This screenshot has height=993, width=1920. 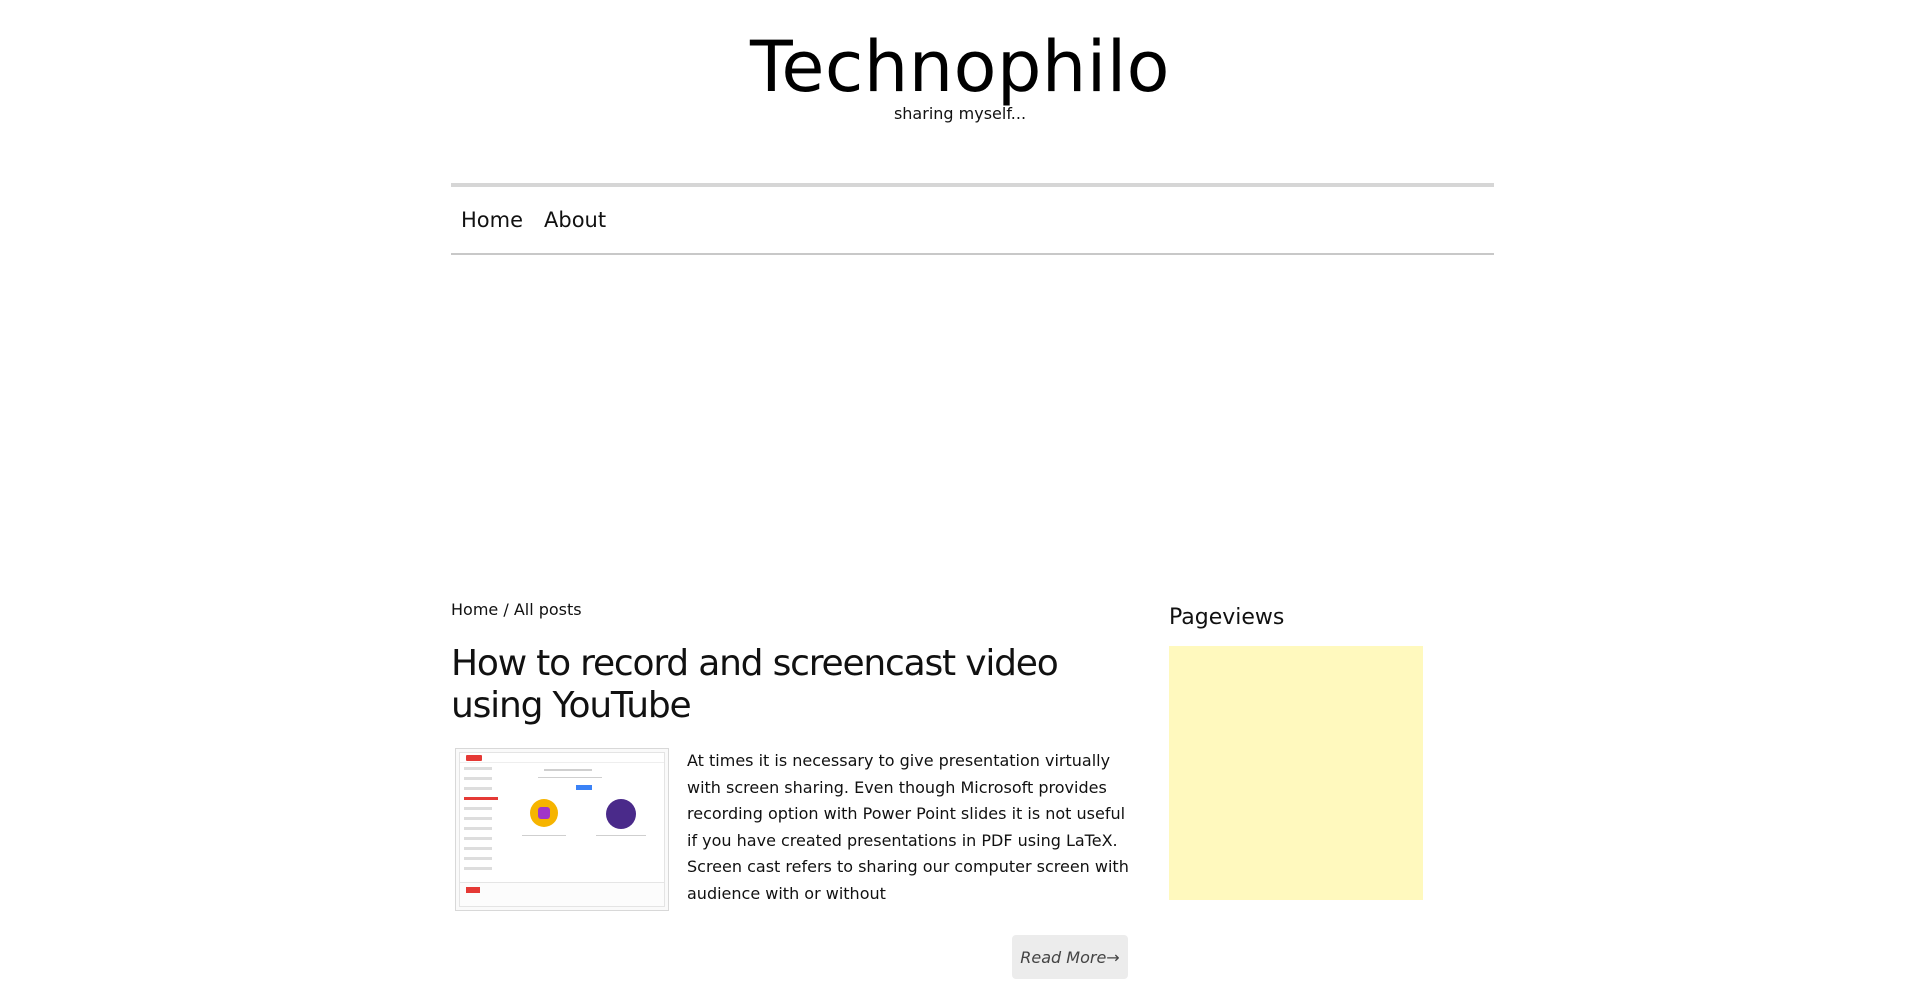 I want to click on breadcrumb-current: All posts, so click(x=547, y=609).